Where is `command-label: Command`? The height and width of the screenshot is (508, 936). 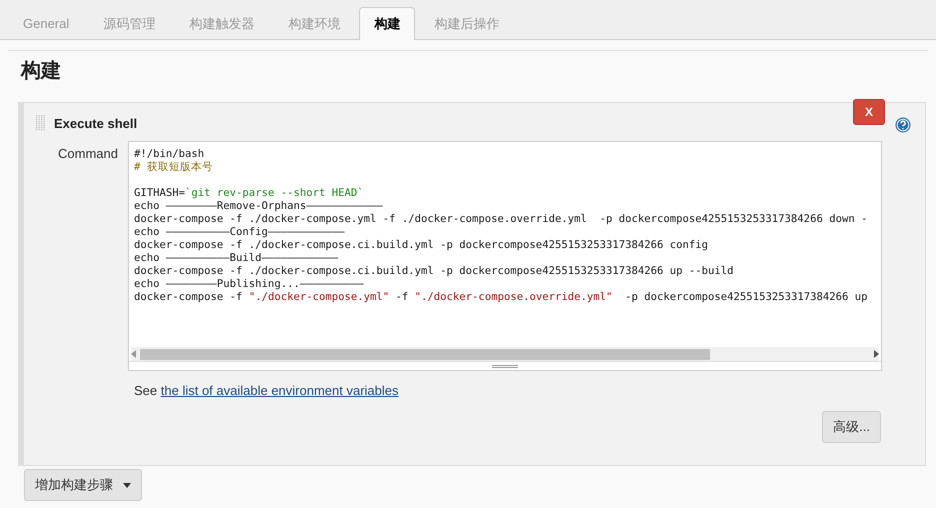
command-label: Command is located at coordinates (88, 154).